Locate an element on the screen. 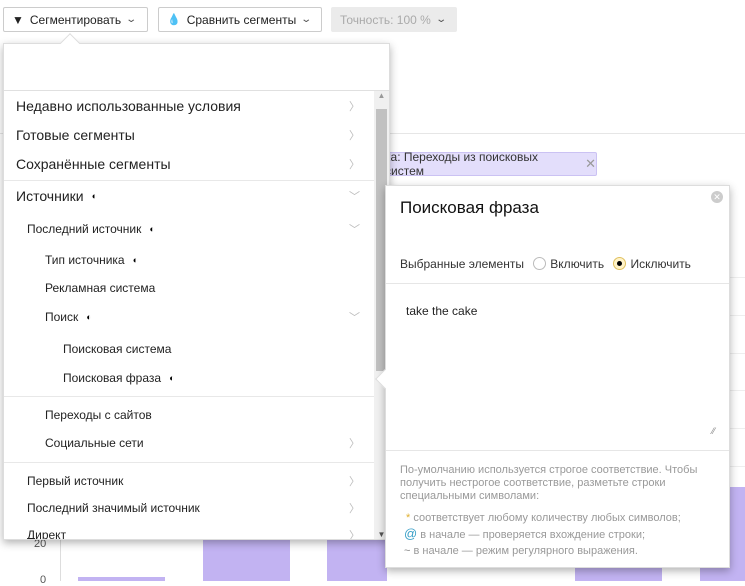 The width and height of the screenshot is (745, 586). selection-row: Выбранные элементы Включить Исключить is located at coordinates (545, 264).